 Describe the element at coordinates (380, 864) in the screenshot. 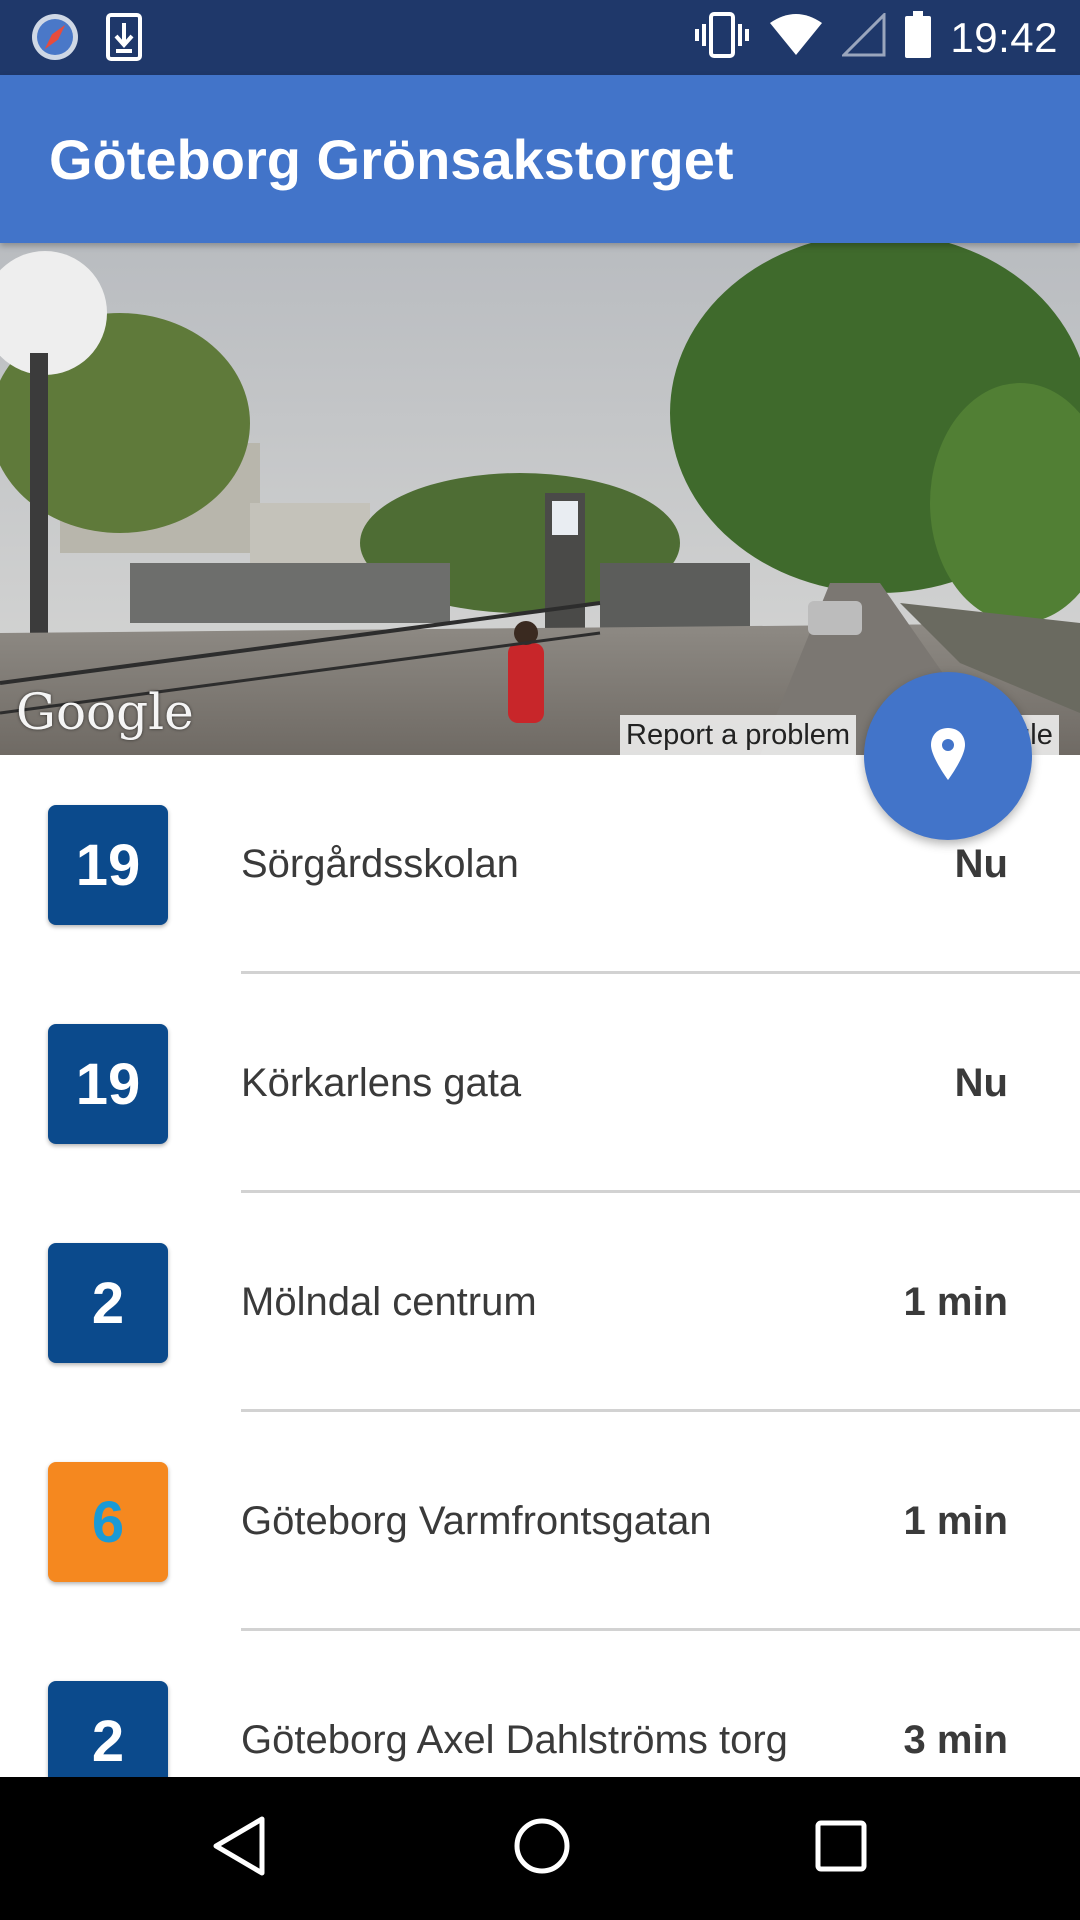

I see `destination-label: Sörgårdsskolan` at that location.